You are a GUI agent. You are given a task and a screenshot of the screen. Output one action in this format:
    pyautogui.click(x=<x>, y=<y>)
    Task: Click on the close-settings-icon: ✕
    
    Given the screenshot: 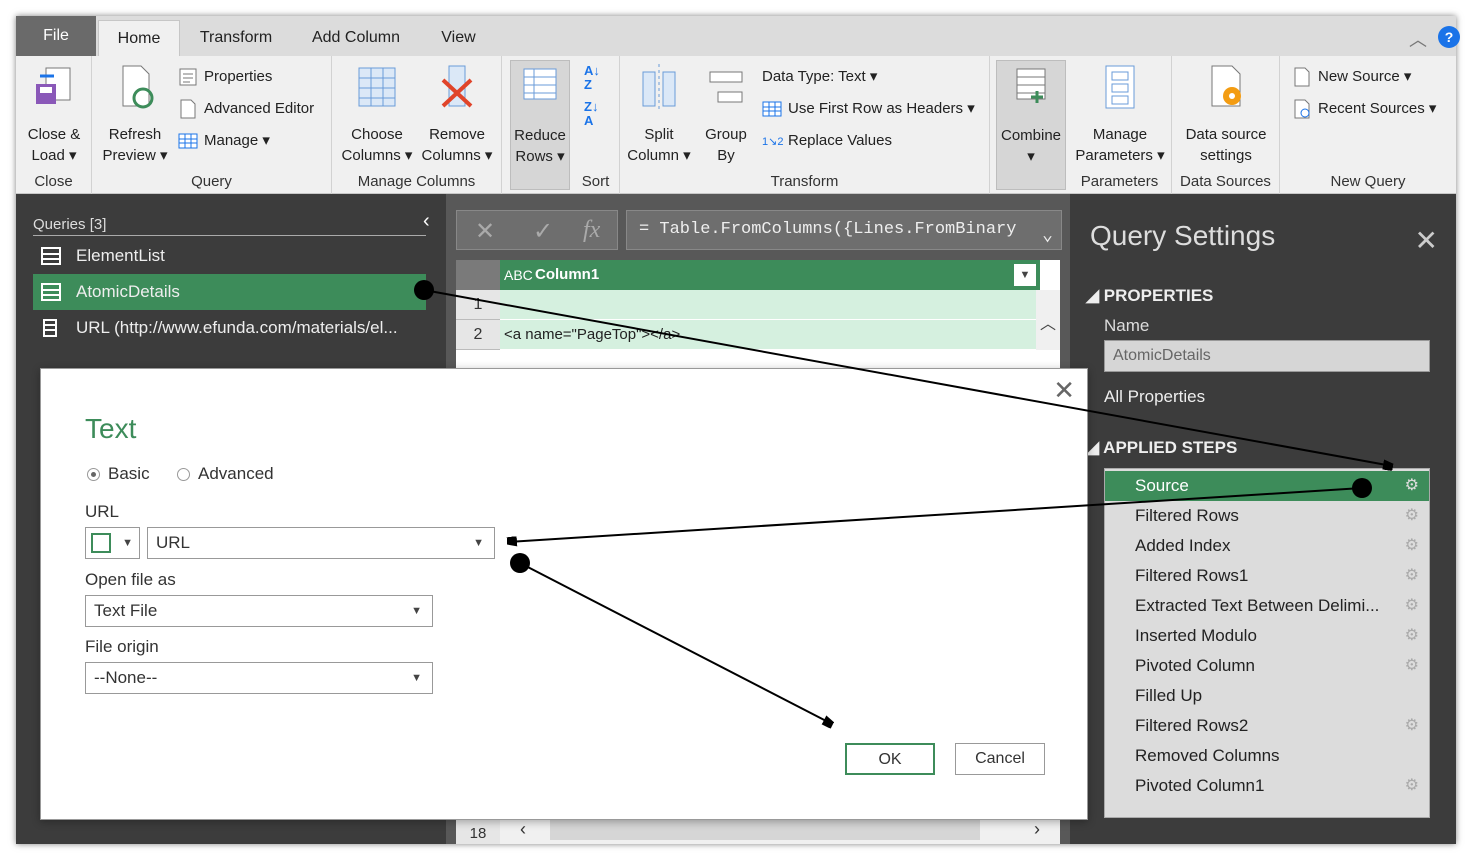 What is the action you would take?
    pyautogui.click(x=1426, y=240)
    